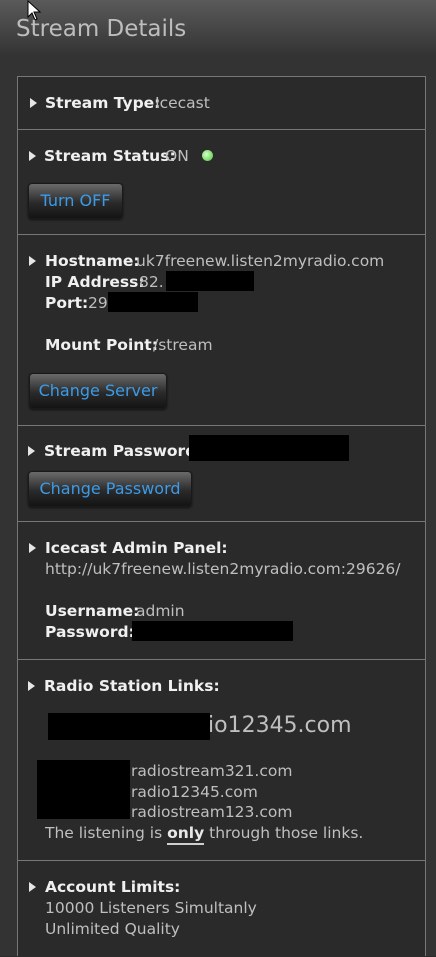  What do you see at coordinates (151, 282) in the screenshot?
I see `ip-address-value: 82.` at bounding box center [151, 282].